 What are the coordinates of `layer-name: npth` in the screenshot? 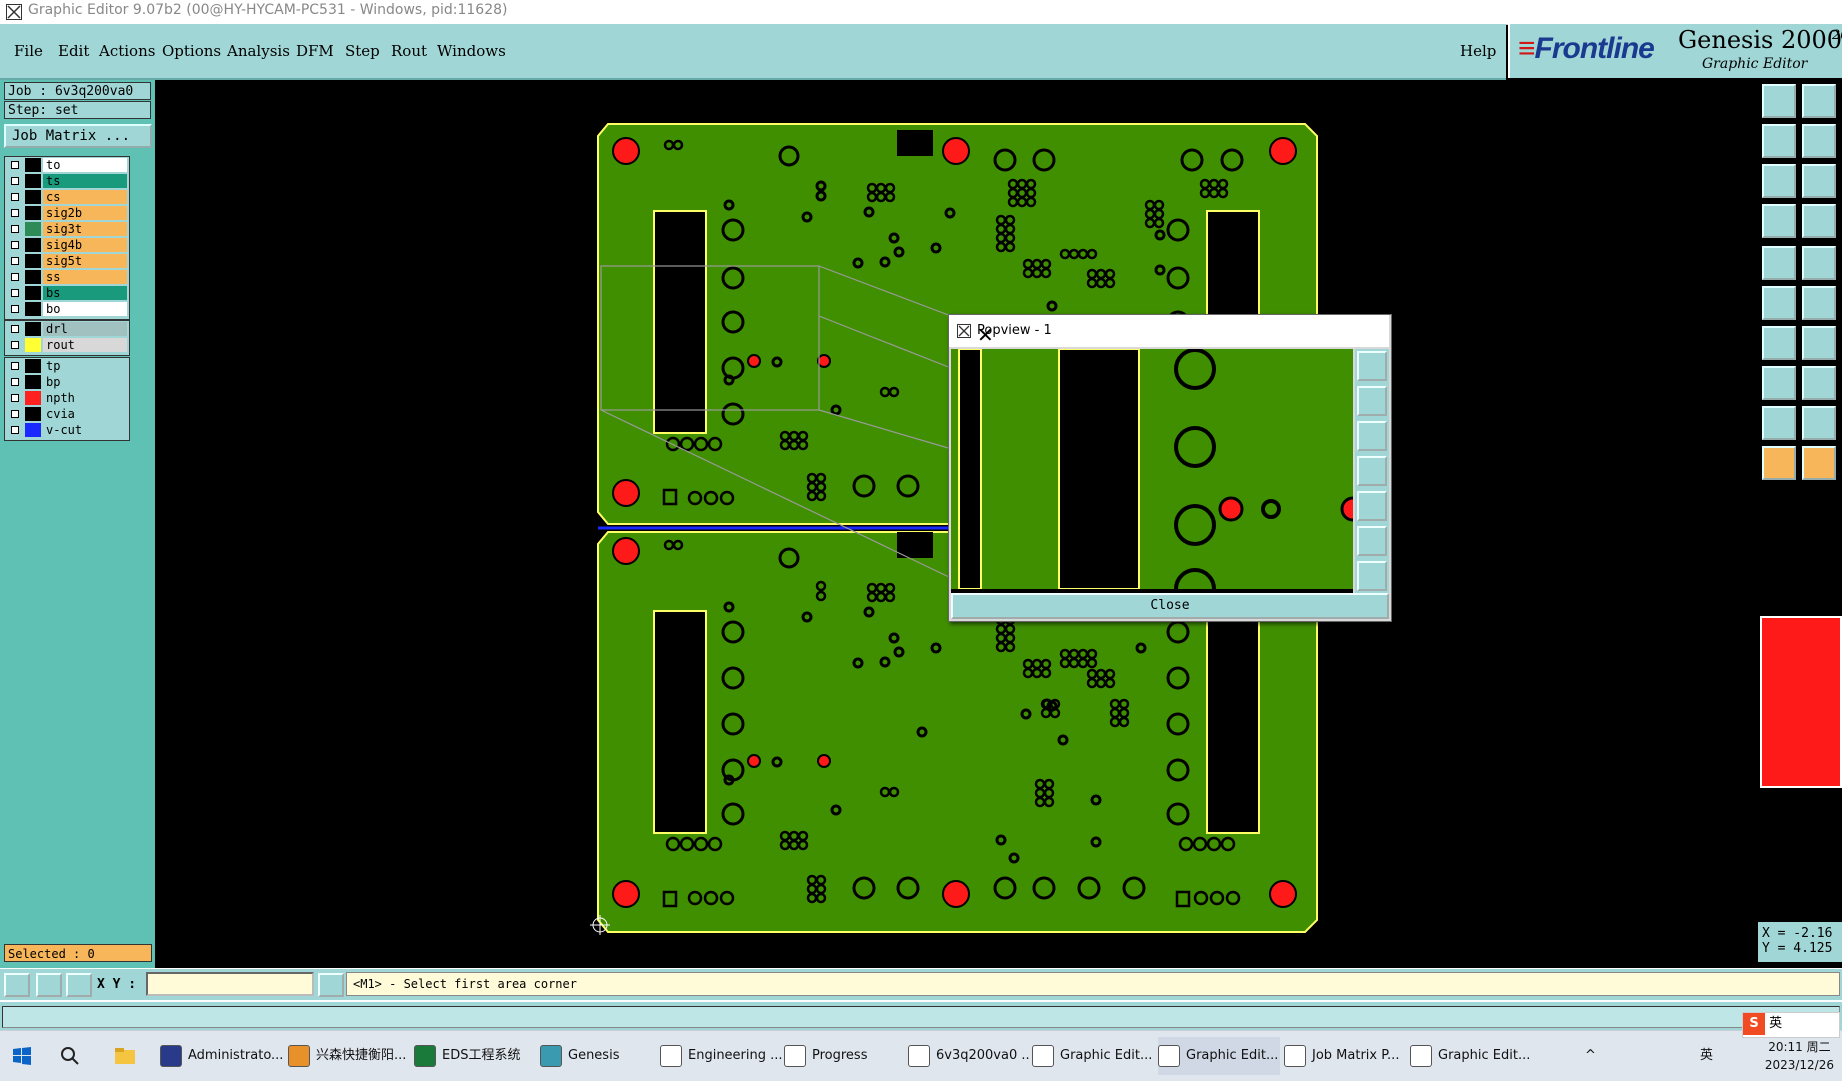 It's located at (85, 398).